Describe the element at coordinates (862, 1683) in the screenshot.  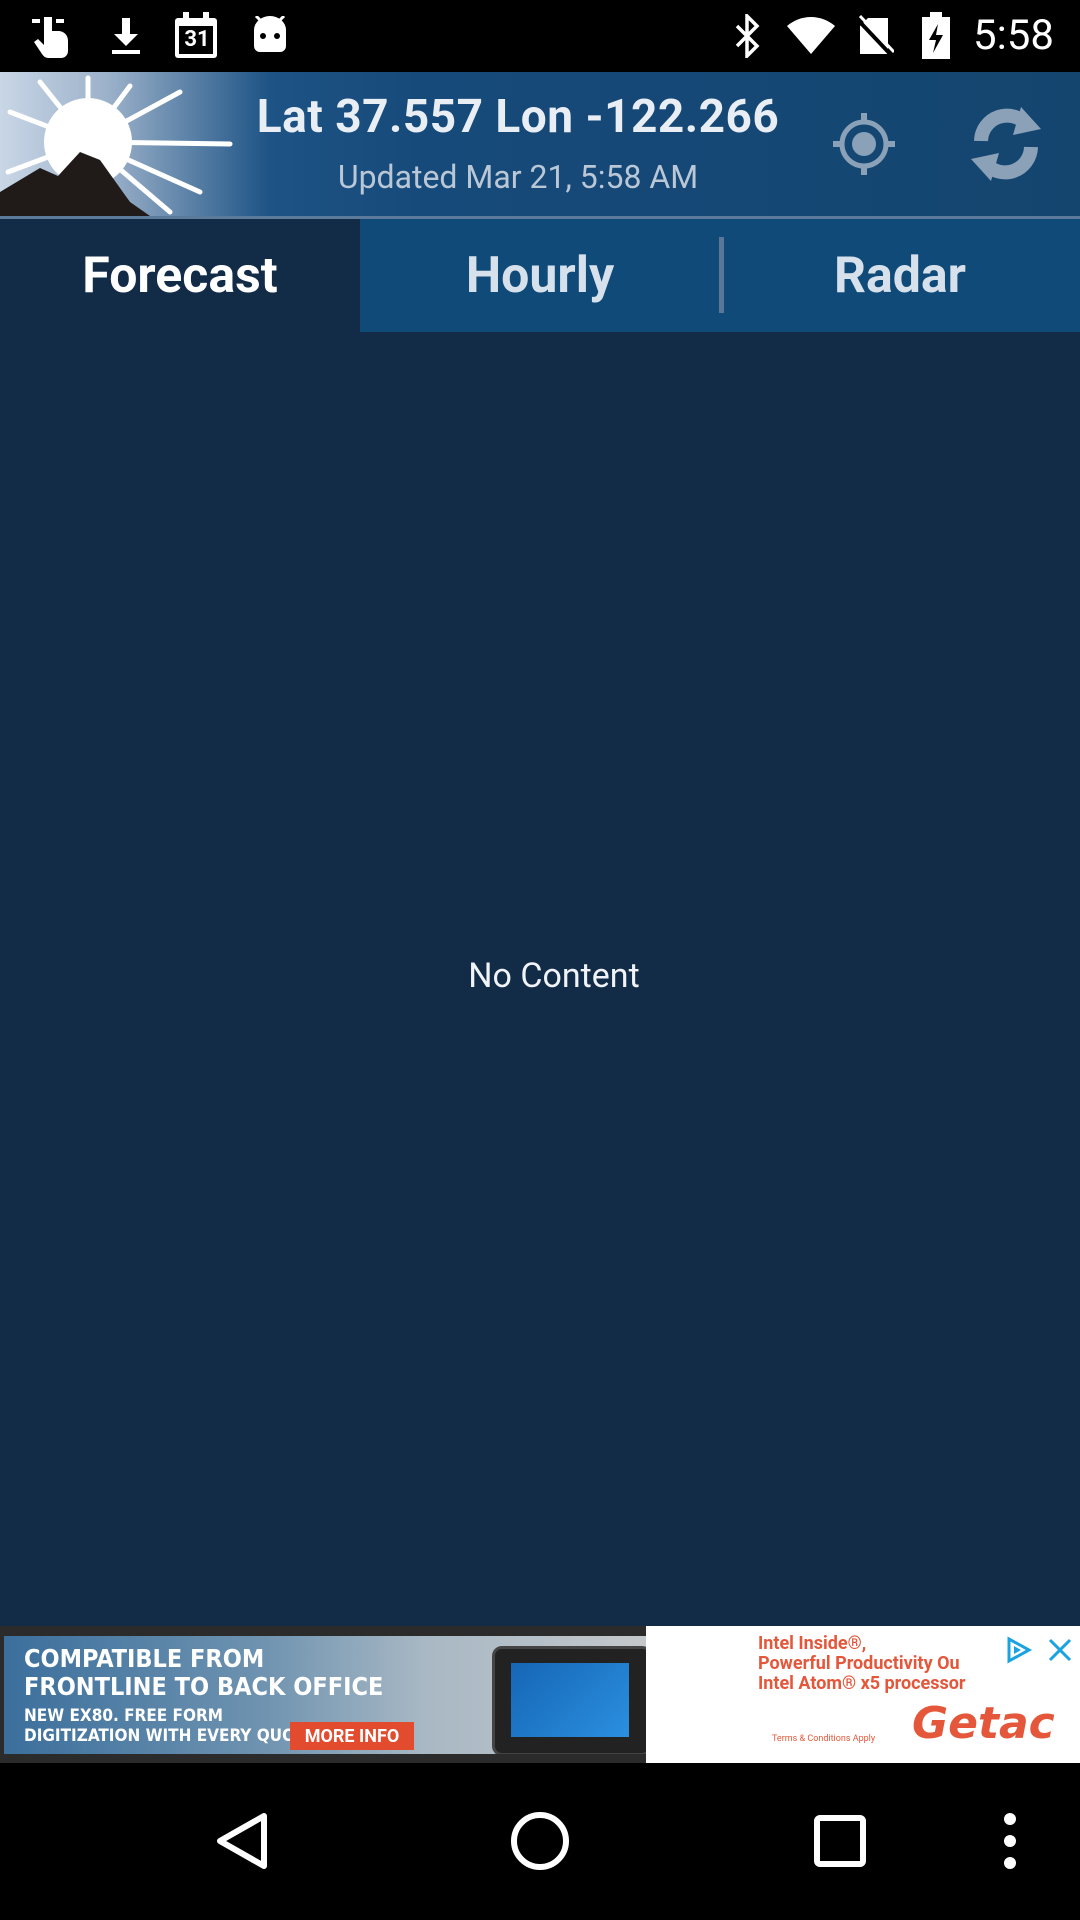
I see `ad-intel-line-3: Intel Atom® x5 processor` at that location.